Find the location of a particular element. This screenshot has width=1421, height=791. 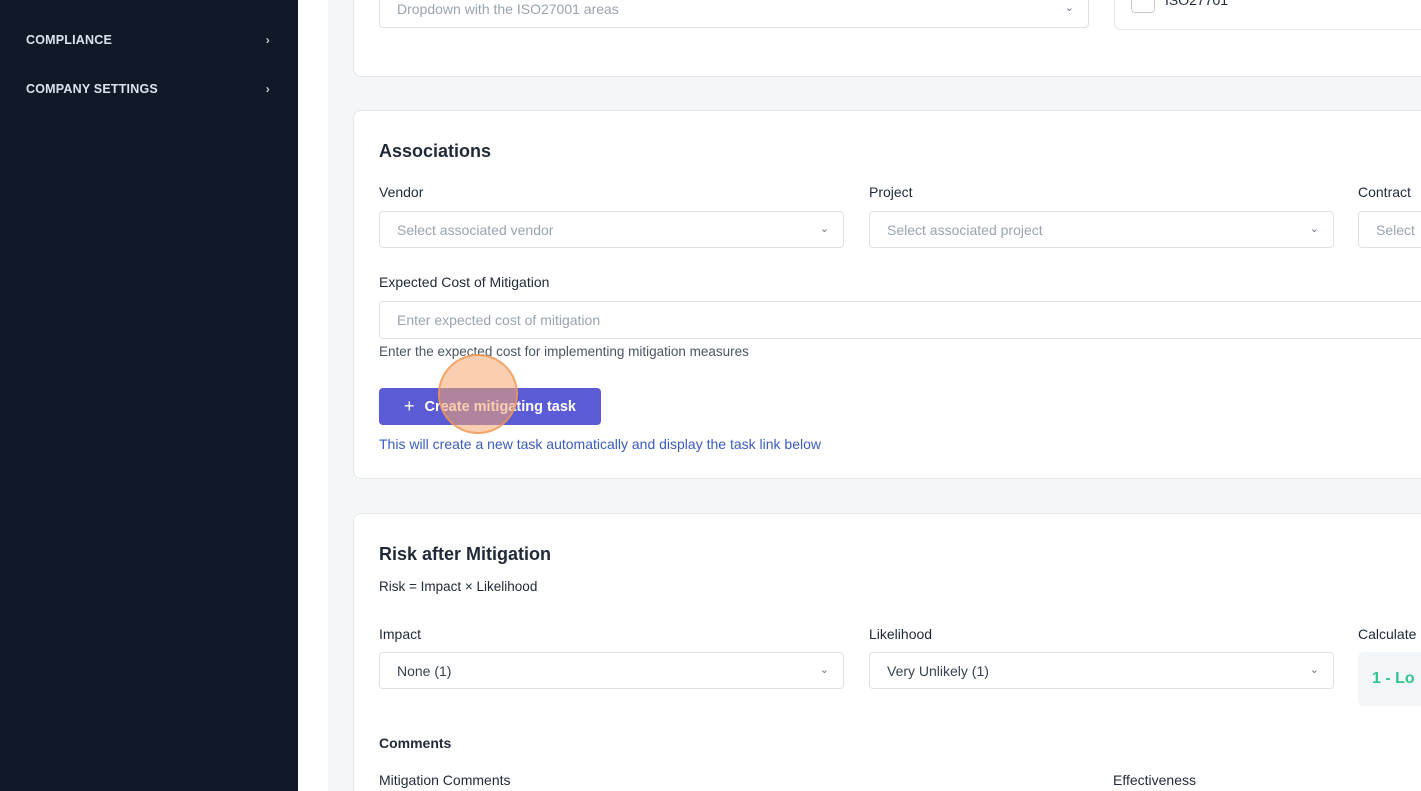

impact-select: None (1) ⌄ is located at coordinates (611, 670).